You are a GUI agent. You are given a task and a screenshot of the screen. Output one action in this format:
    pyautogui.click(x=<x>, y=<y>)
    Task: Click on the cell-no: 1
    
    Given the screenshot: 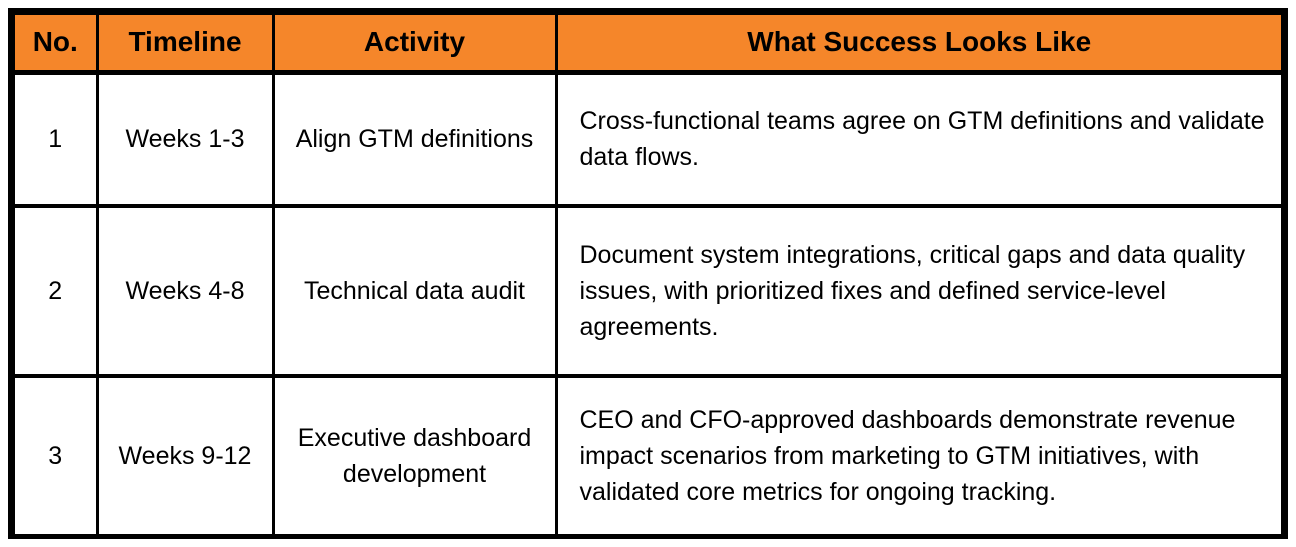 What is the action you would take?
    pyautogui.click(x=57, y=140)
    